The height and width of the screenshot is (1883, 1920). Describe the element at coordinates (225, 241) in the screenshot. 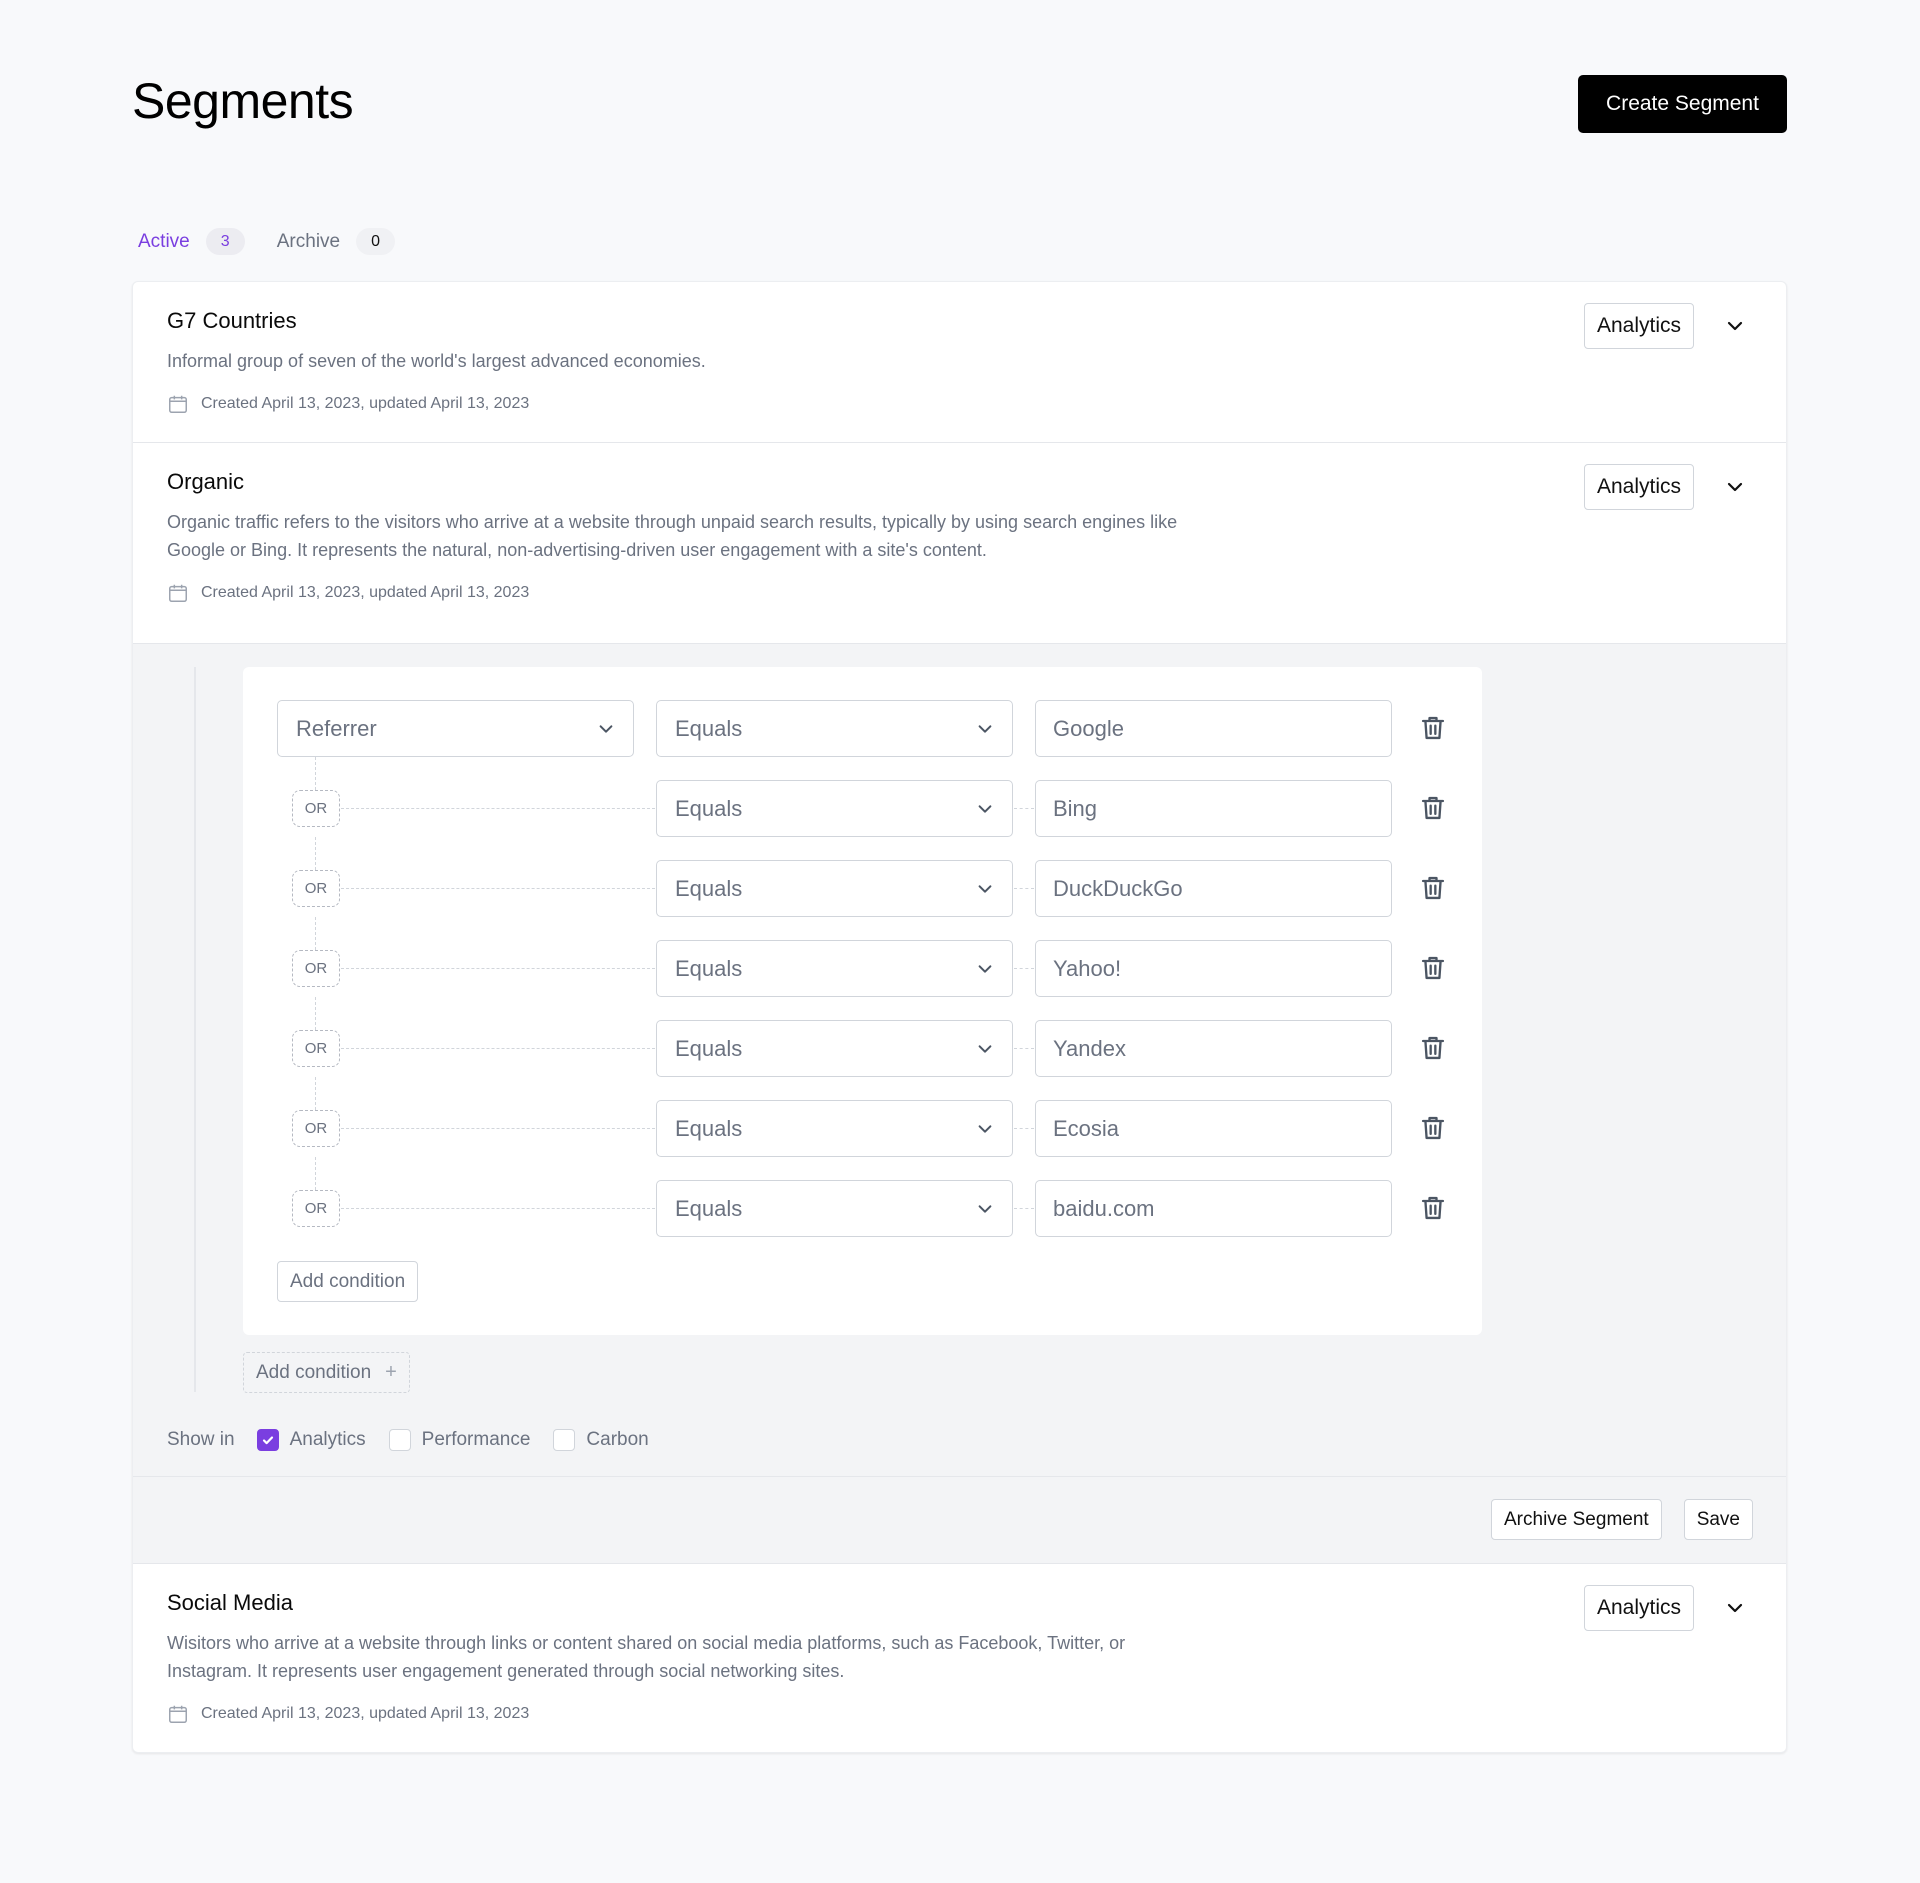

I see `count-badge: 3` at that location.